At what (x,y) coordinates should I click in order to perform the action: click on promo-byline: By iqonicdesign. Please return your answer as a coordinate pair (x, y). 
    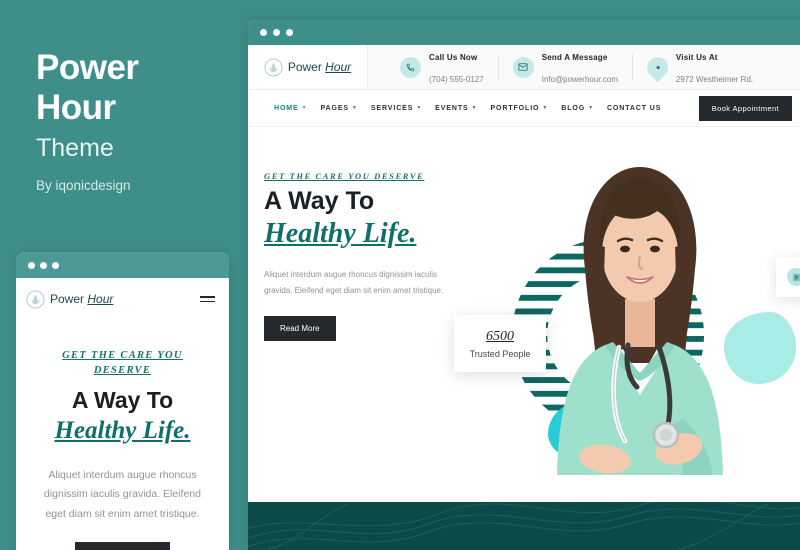
    Looking at the image, I should click on (83, 185).